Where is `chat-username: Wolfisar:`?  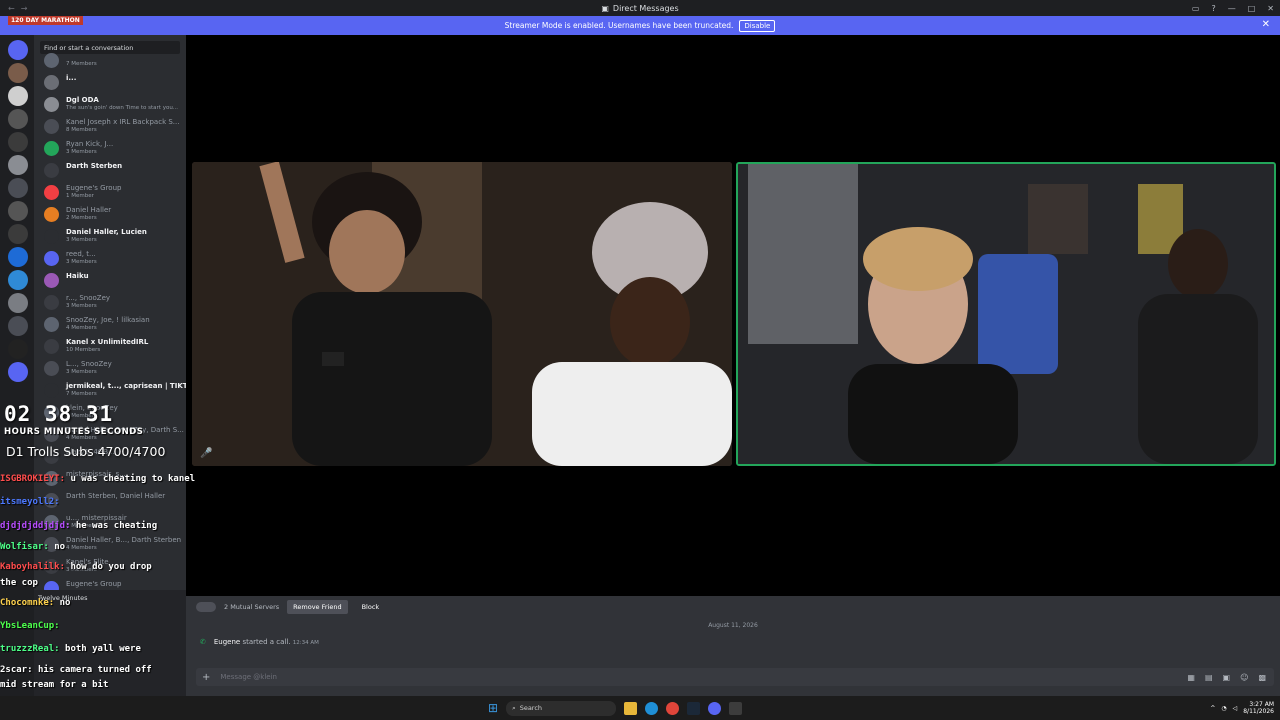 chat-username: Wolfisar: is located at coordinates (27, 547).